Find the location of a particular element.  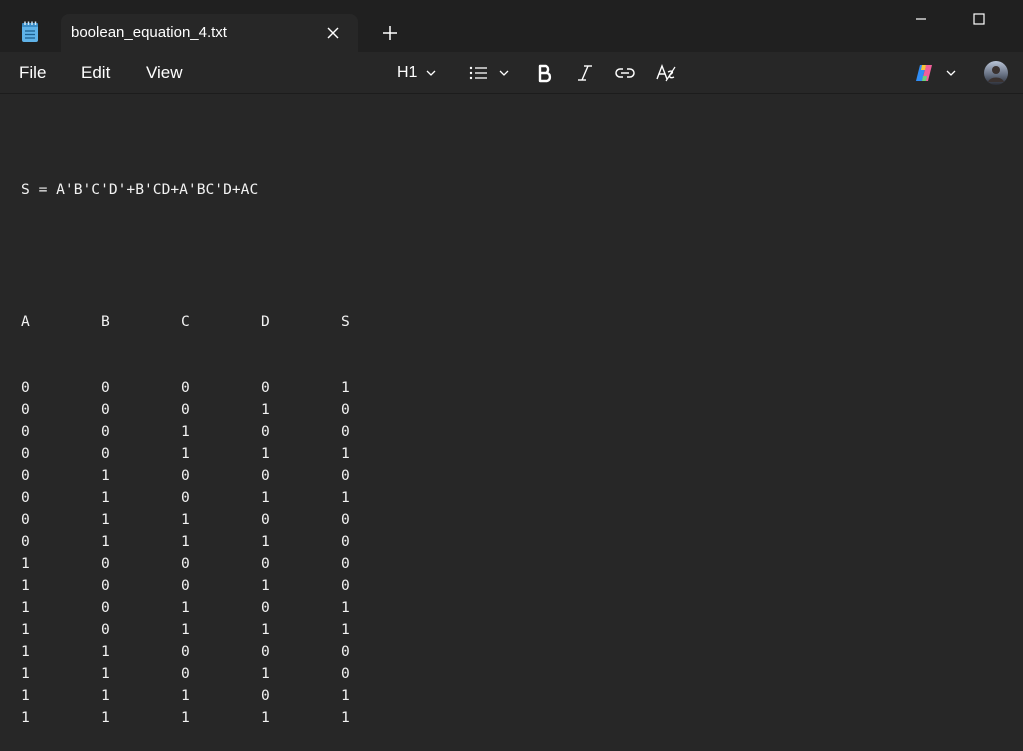

plus-icon is located at coordinates (390, 33).